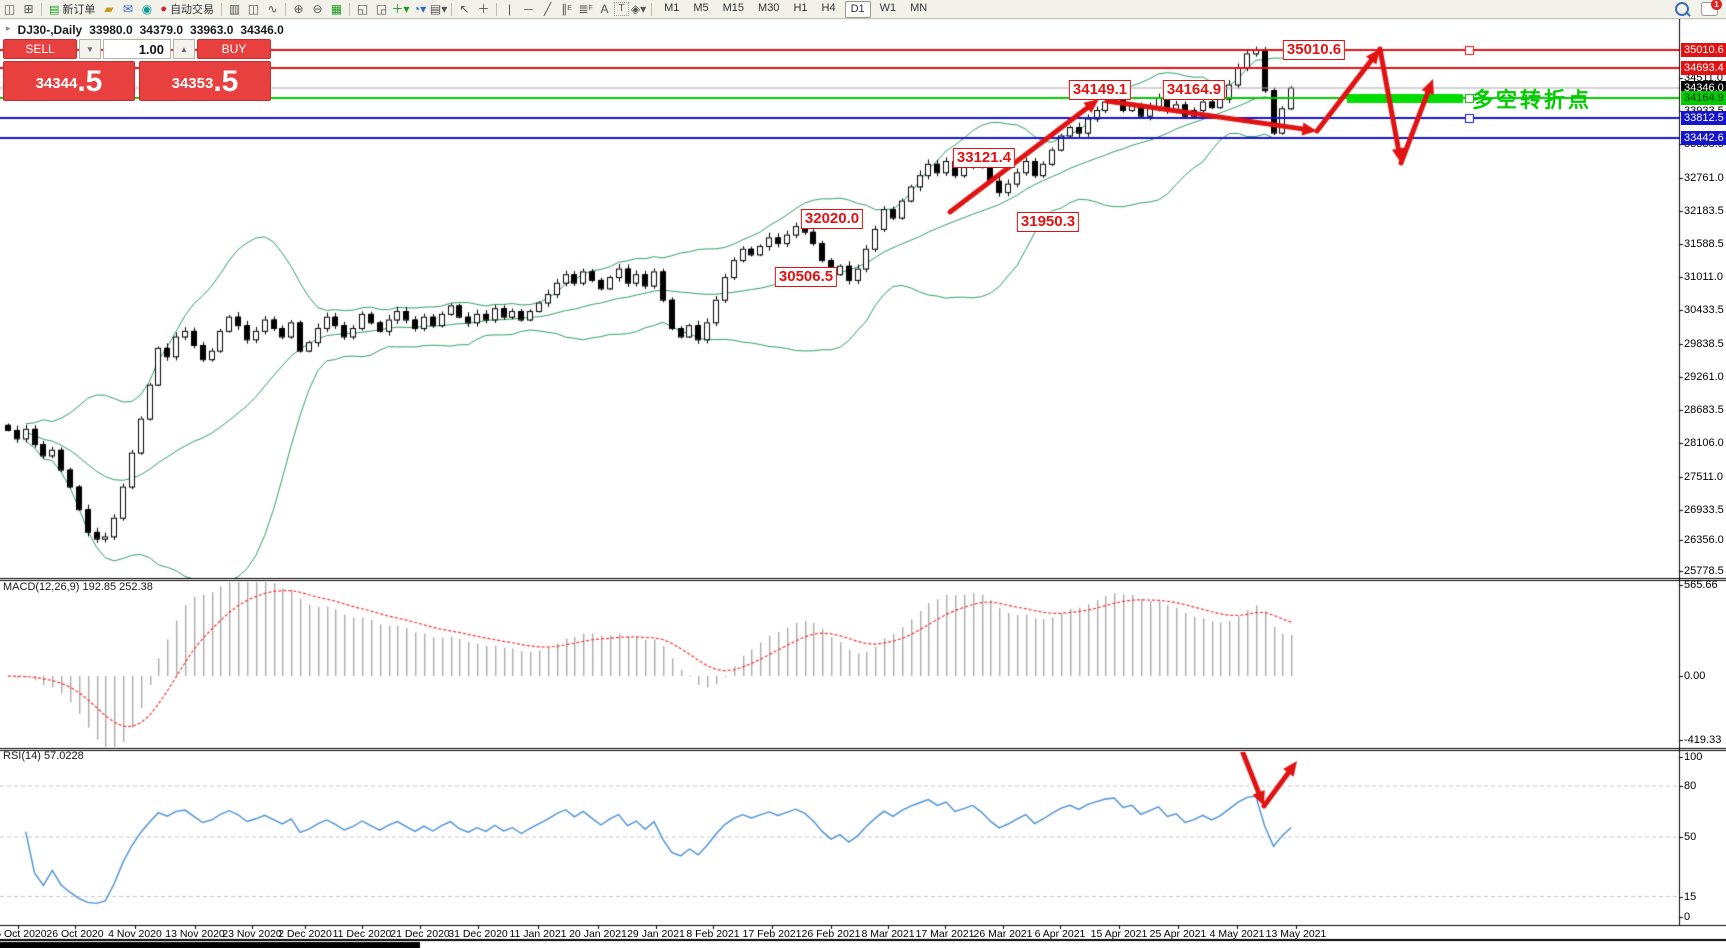 The height and width of the screenshot is (948, 1726). I want to click on sell-price-main: 34344, so click(56, 83).